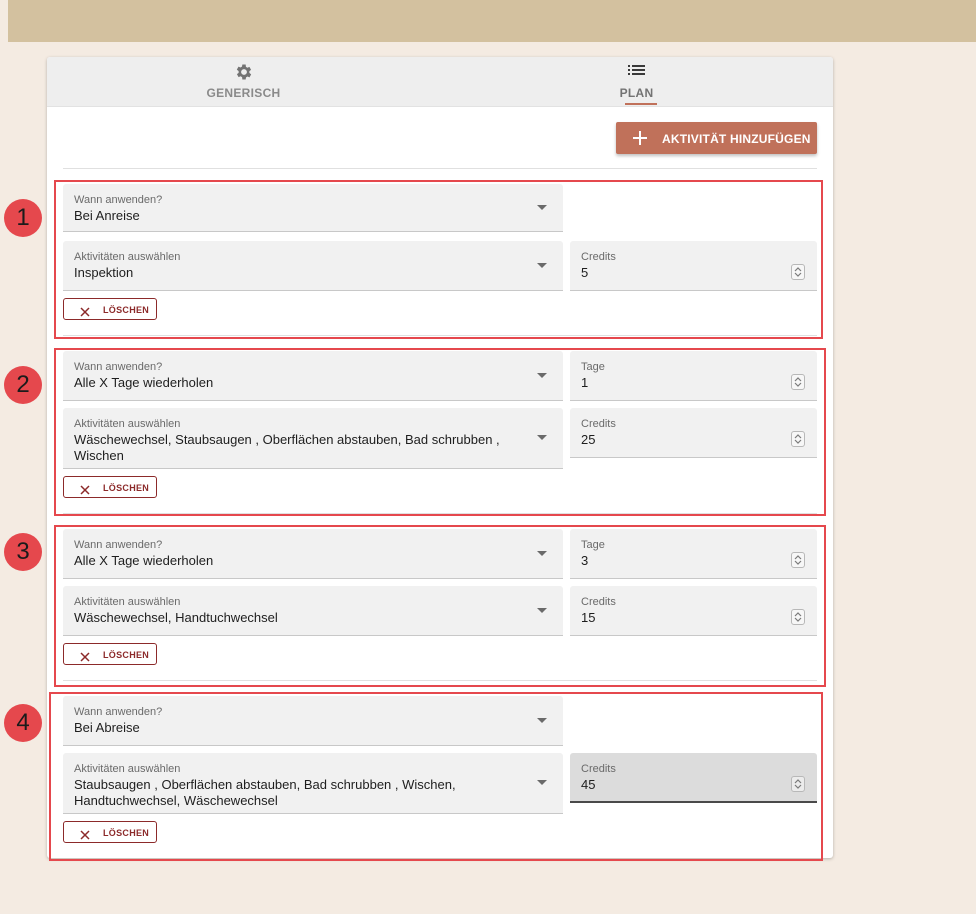 This screenshot has height=914, width=976. I want to click on delete-button-1: LÖSCHEN, so click(110, 309).